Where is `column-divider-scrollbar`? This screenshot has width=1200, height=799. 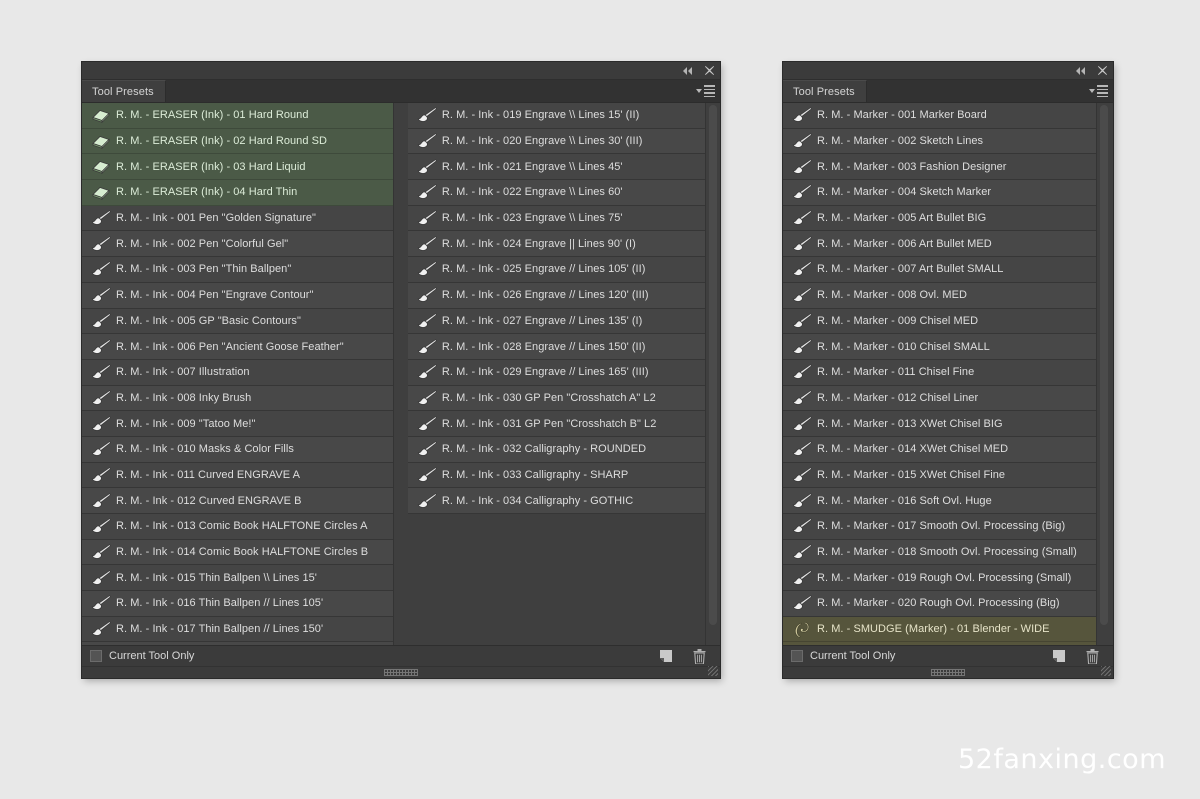 column-divider-scrollbar is located at coordinates (400, 374).